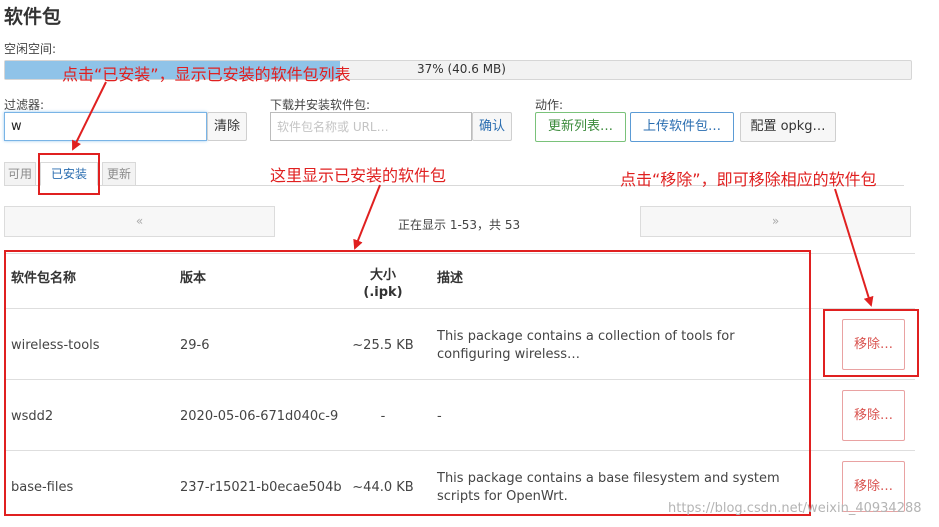  What do you see at coordinates (854, 247) in the screenshot?
I see `arrow-to-remove-button` at bounding box center [854, 247].